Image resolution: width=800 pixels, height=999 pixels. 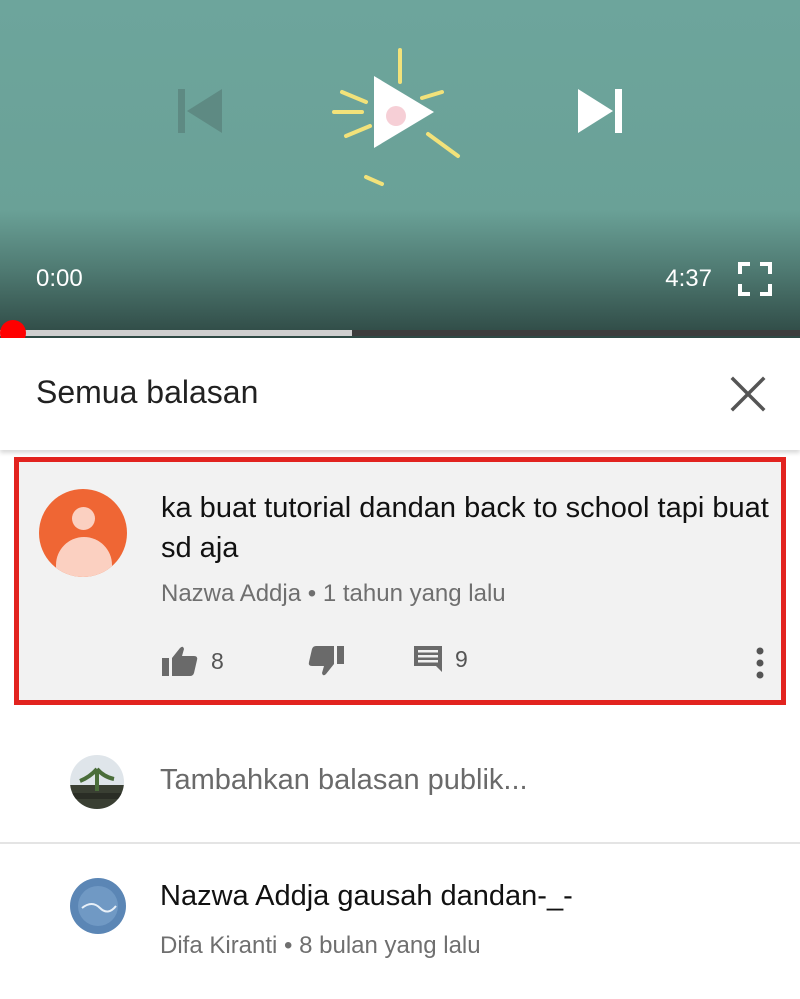 I want to click on avatar-body, so click(x=84, y=557).